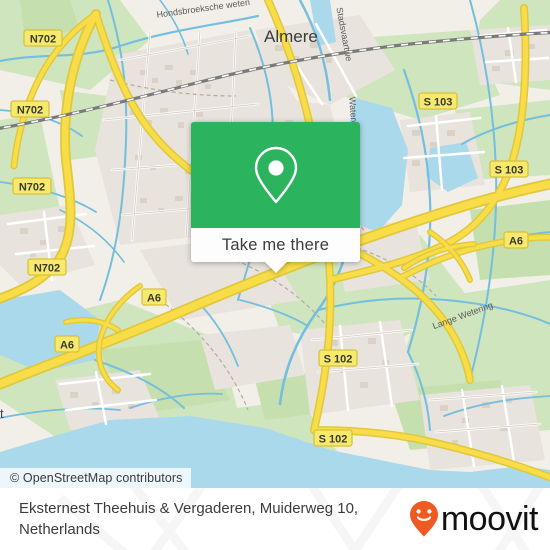  What do you see at coordinates (489, 519) in the screenshot?
I see `moovit-wordmark: moovit` at bounding box center [489, 519].